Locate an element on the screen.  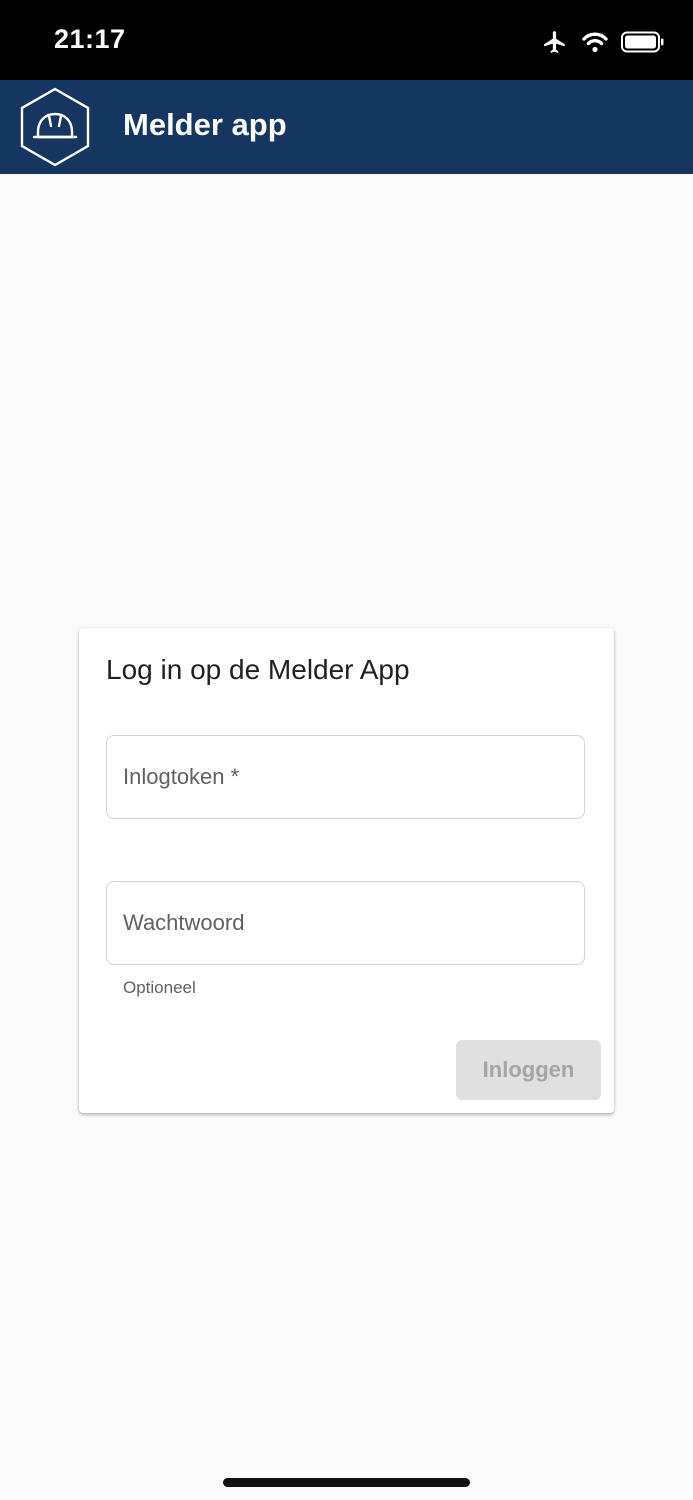
password-helper-text: Optioneel is located at coordinates (159, 987).